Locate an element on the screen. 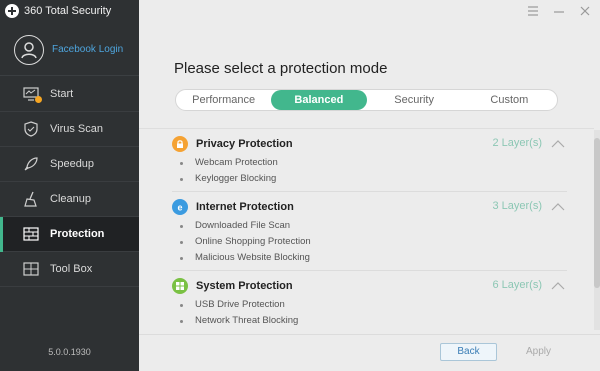  layer-count: 3 Layer(s) is located at coordinates (517, 206).